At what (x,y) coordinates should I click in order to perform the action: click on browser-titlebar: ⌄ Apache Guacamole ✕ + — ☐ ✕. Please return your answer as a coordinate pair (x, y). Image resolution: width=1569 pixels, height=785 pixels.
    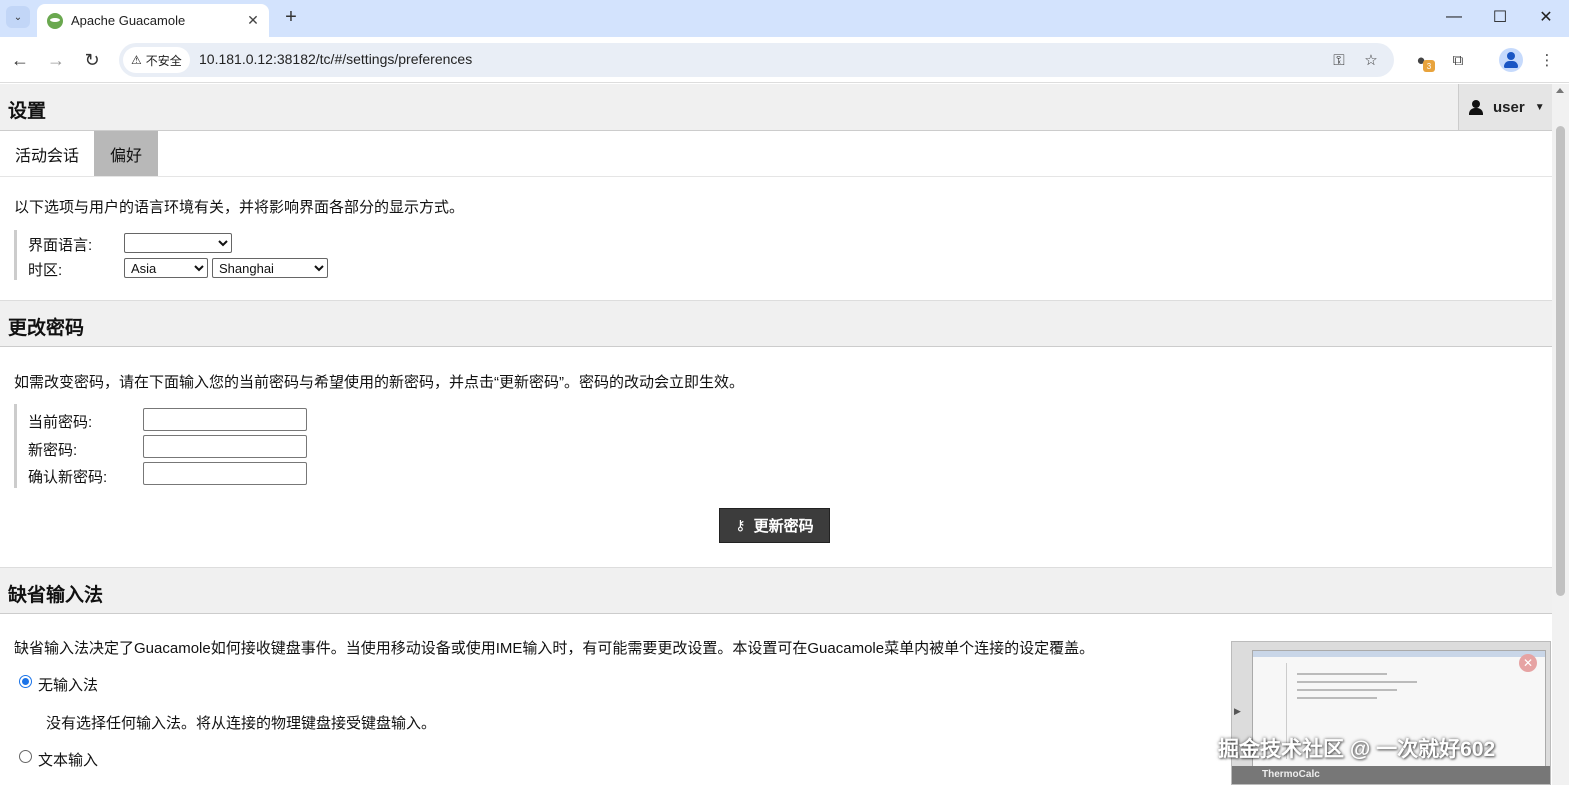
    Looking at the image, I should click on (784, 18).